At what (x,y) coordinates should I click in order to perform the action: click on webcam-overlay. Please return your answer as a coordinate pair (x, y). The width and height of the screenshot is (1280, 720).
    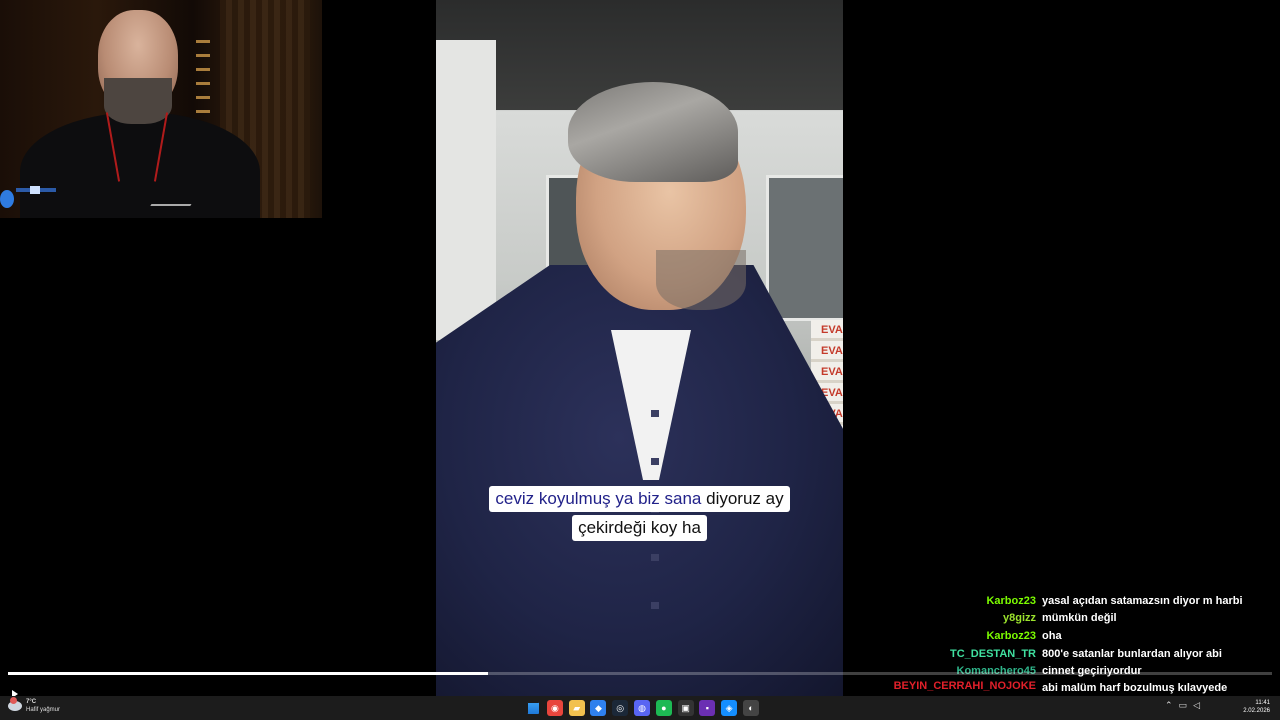
    Looking at the image, I should click on (161, 109).